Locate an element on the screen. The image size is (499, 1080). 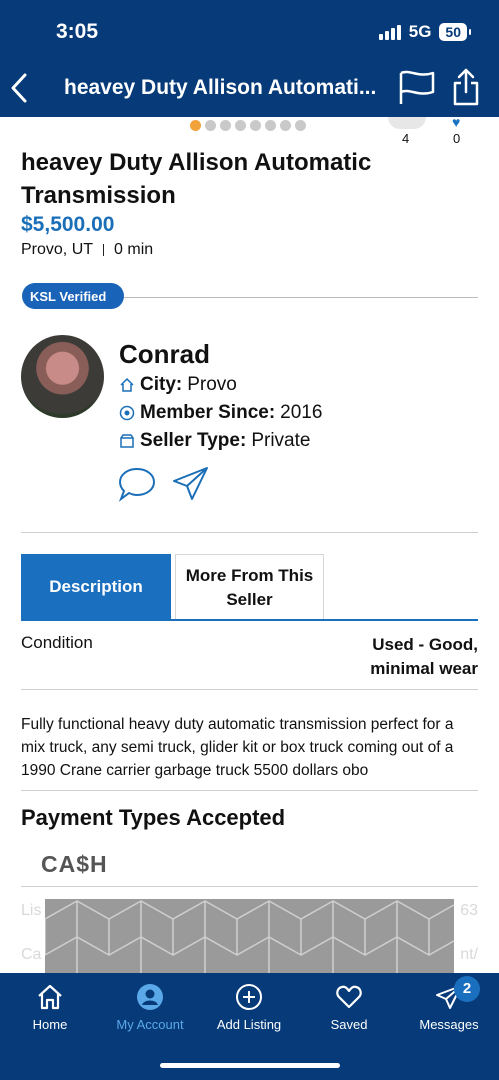
listing-price: $5,500.00 is located at coordinates (68, 224).